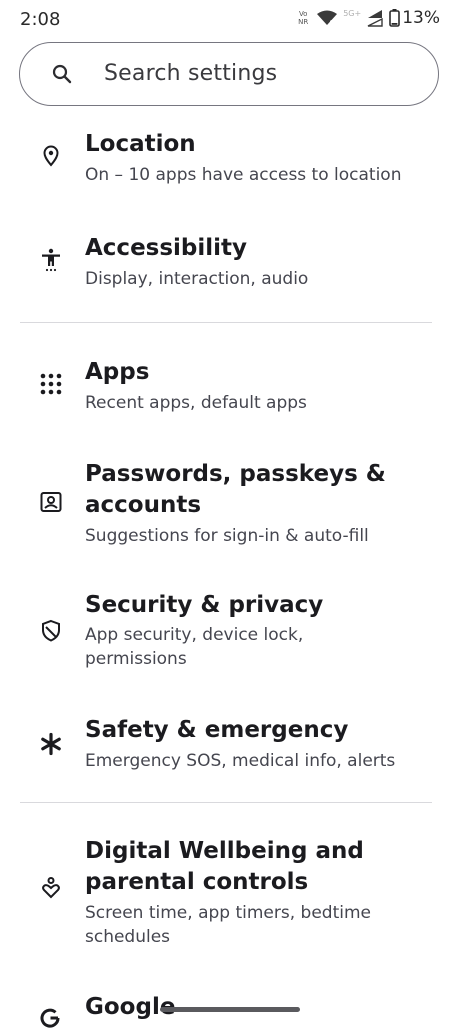 Image resolution: width=460 pixels, height=1030 pixels. I want to click on item-subtitle-line1: App security, device lock,, so click(194, 635).